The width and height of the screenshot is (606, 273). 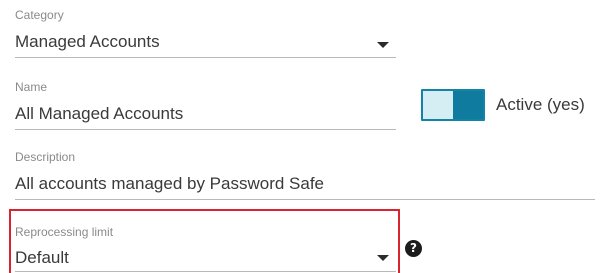 I want to click on active-toggle, so click(x=453, y=105).